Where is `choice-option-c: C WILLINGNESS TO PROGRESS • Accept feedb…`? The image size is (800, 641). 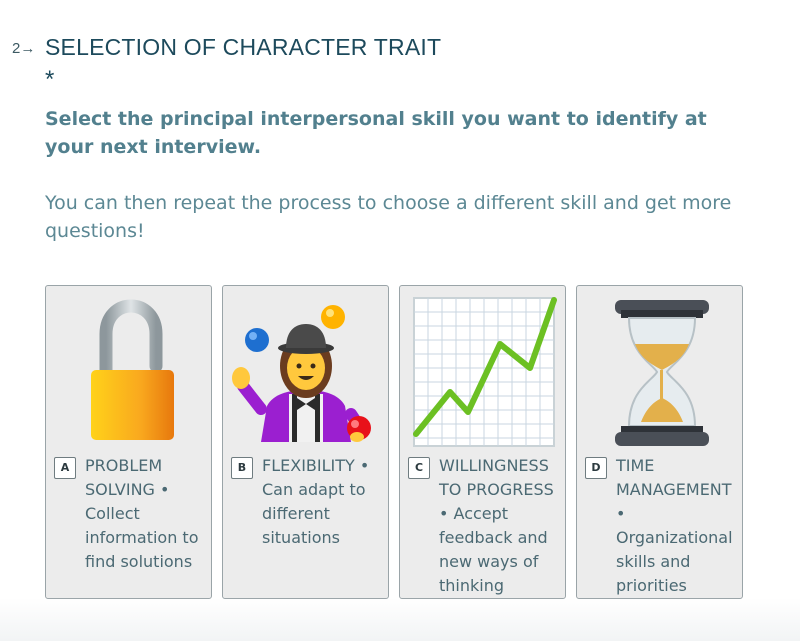
choice-option-c: C WILLINGNESS TO PROGRESS • Accept feedb… is located at coordinates (482, 442).